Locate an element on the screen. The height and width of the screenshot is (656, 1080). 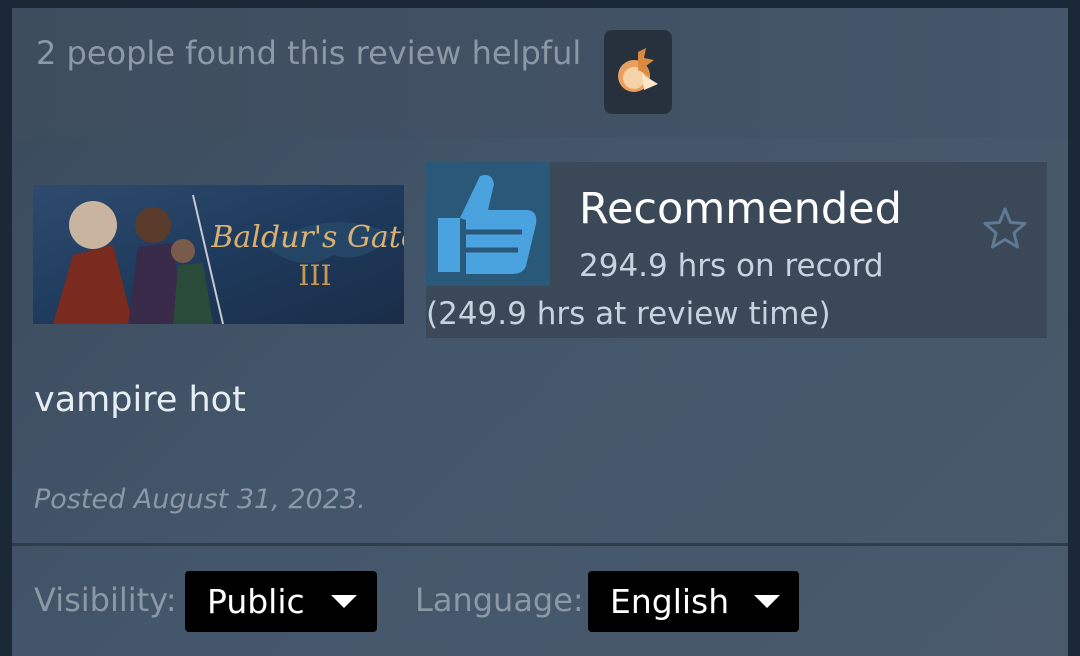
star-icon is located at coordinates (1005, 228).